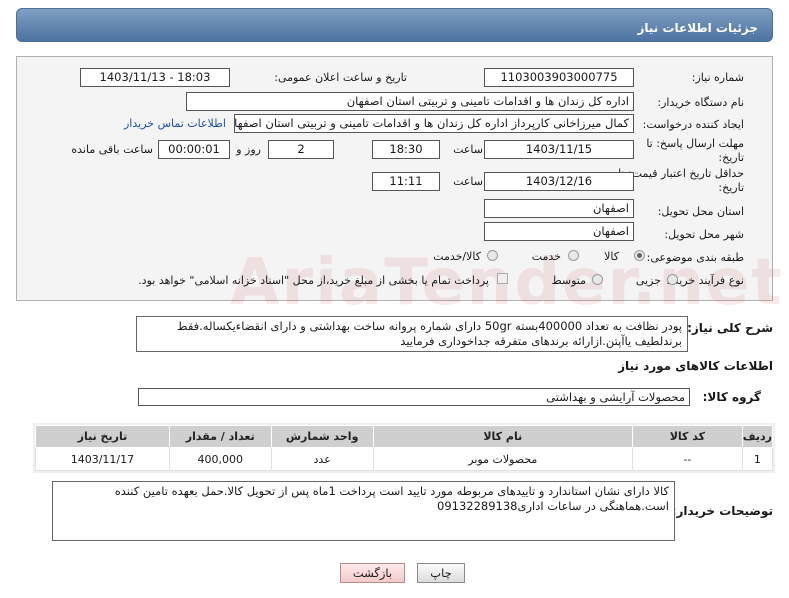  Describe the element at coordinates (757, 436) in the screenshot. I see `col-row-header: ردیف` at that location.